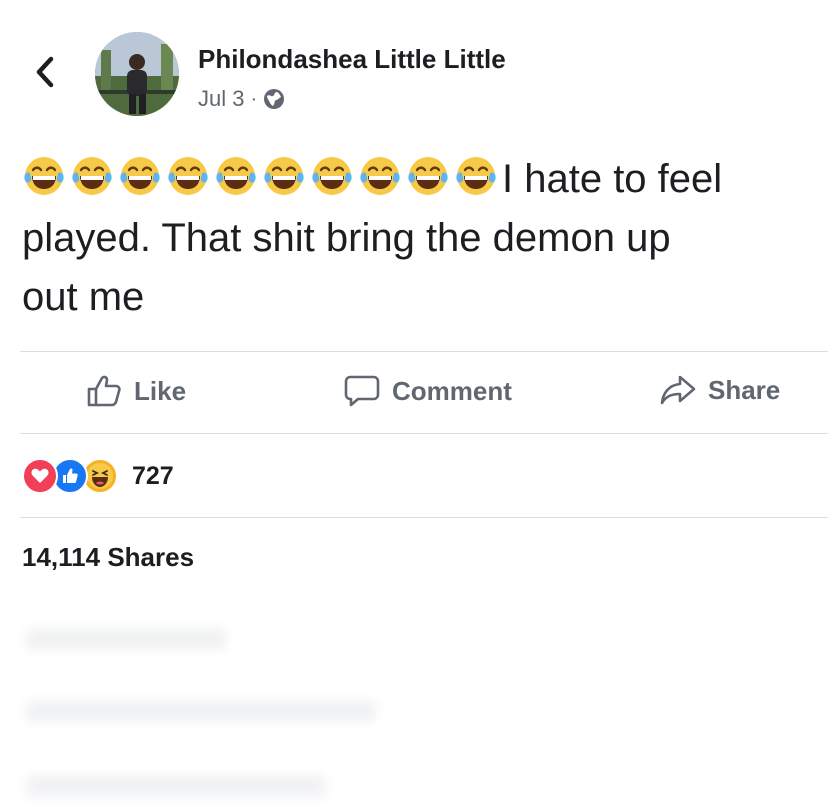  Describe the element at coordinates (744, 389) in the screenshot. I see `share-label: Share` at that location.